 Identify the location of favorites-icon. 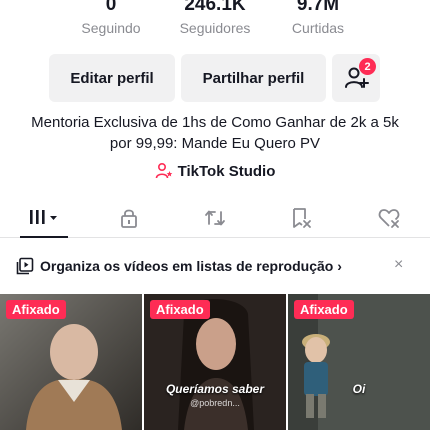
(302, 218).